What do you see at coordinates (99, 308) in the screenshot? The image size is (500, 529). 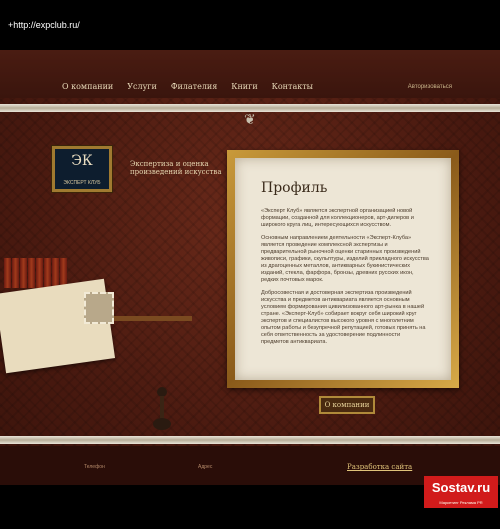 I see `stamp-illustration` at bounding box center [99, 308].